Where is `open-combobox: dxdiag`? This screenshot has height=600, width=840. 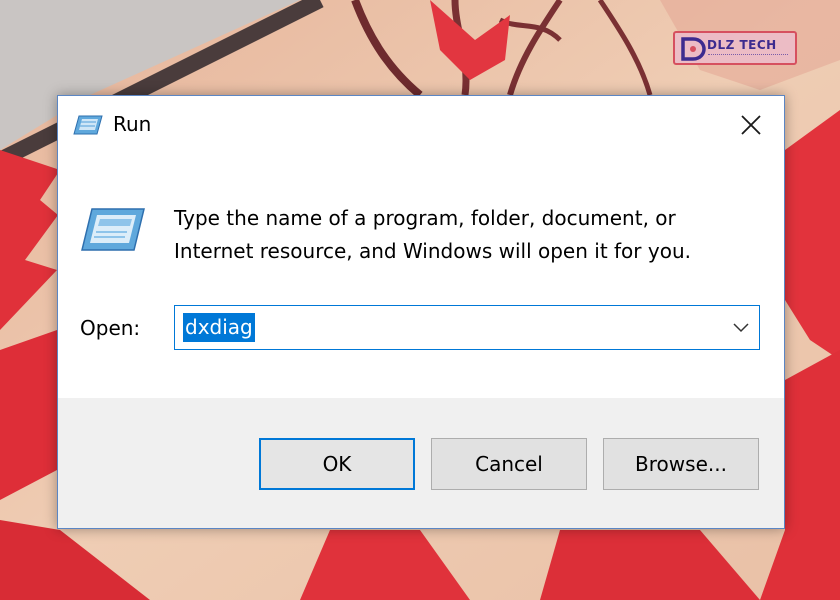
open-combobox: dxdiag is located at coordinates (467, 327).